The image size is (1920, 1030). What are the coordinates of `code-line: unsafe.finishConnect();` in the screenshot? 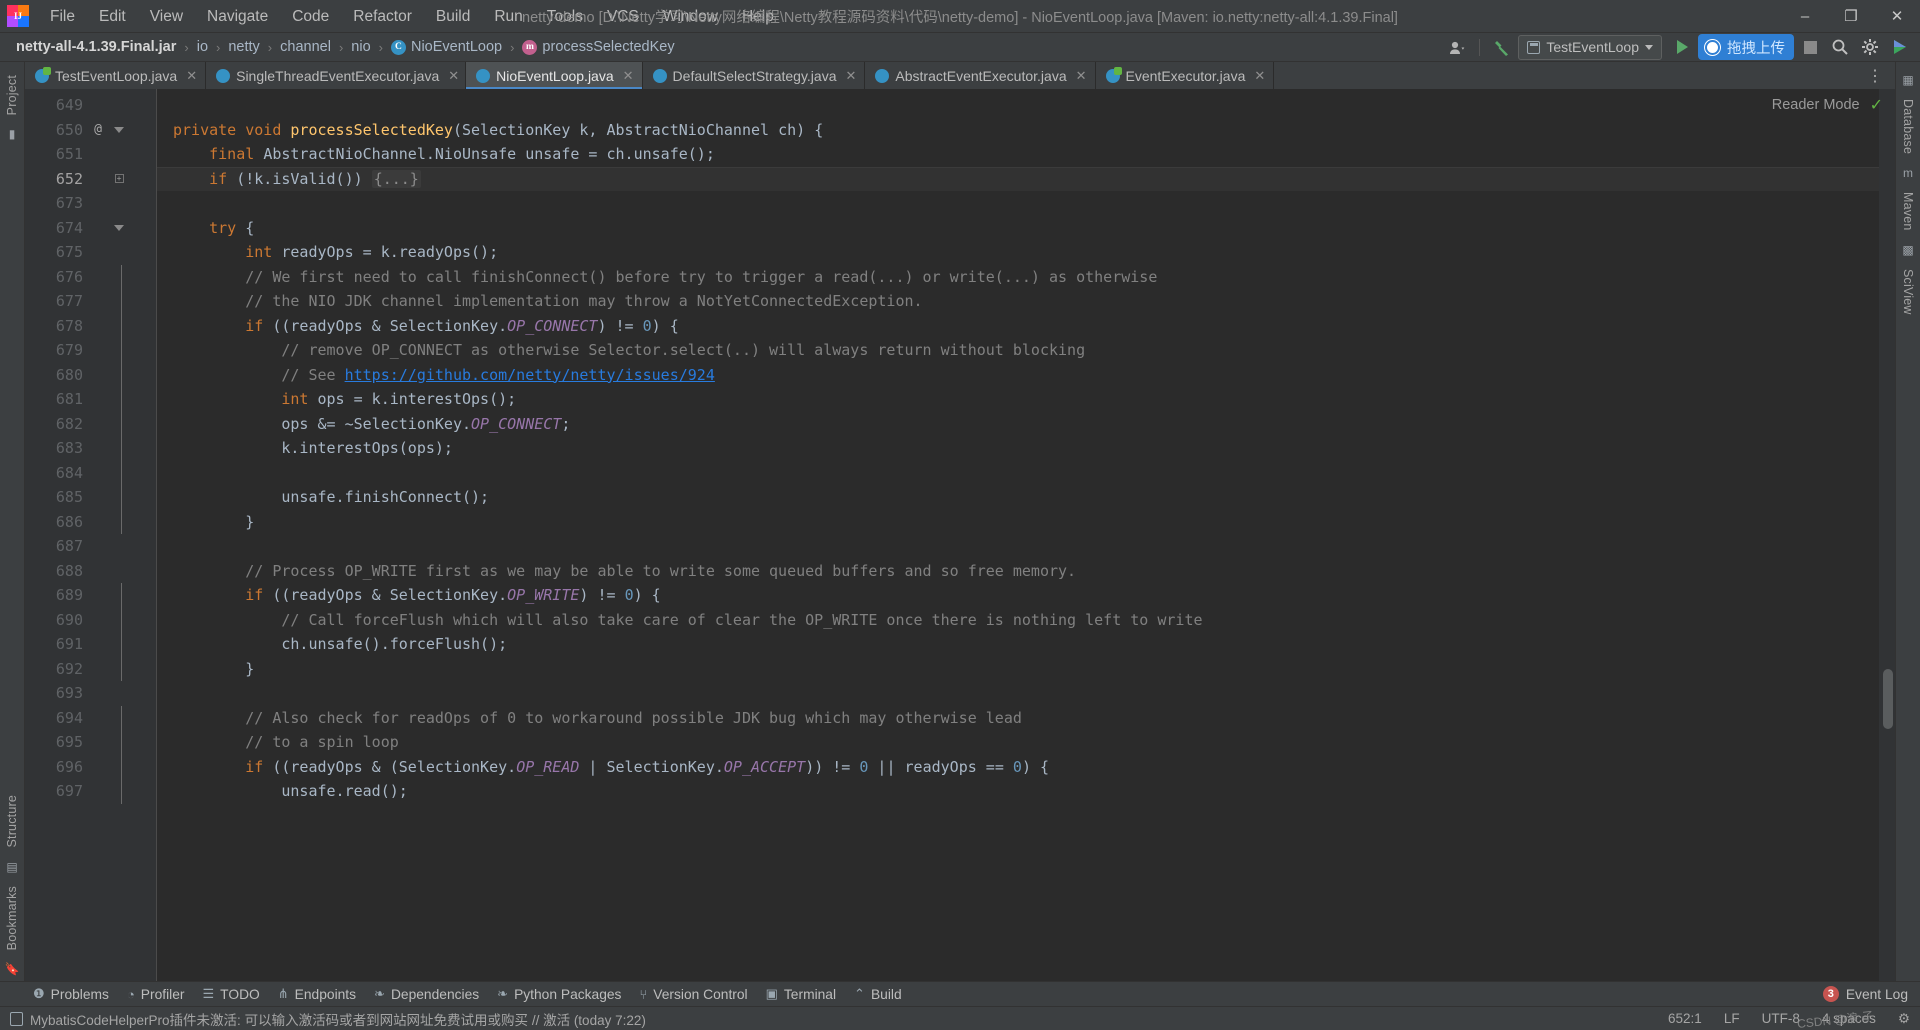 It's located at (1018, 497).